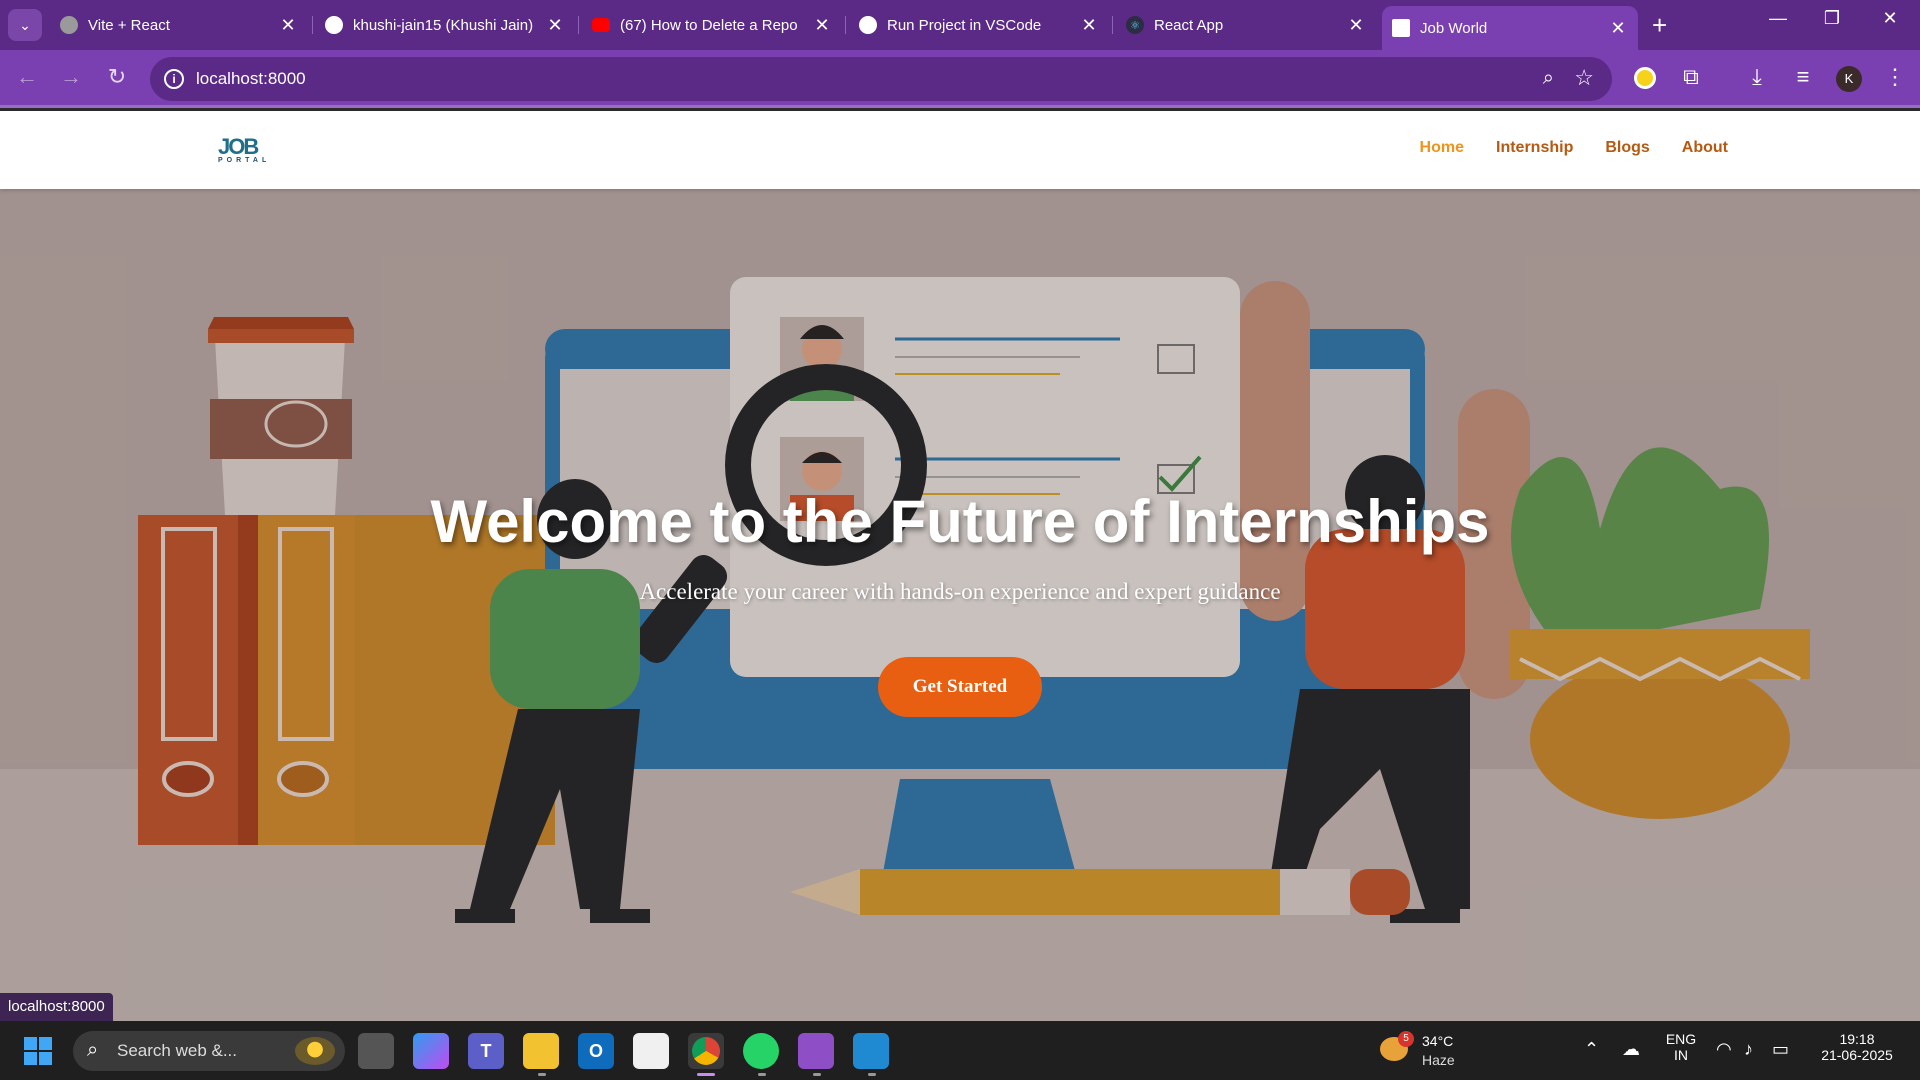 This screenshot has height=1080, width=1920. Describe the element at coordinates (651, 1051) in the screenshot. I see `store-icon` at that location.